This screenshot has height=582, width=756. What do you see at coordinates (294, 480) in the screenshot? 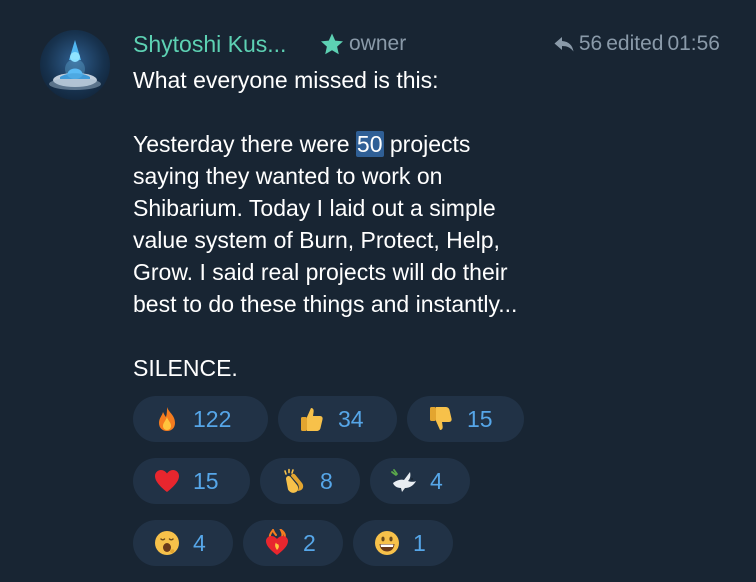
I see `clapping-hands-emoji-icon` at bounding box center [294, 480].